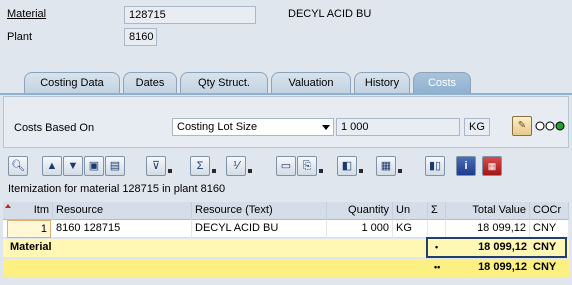 The width and height of the screenshot is (572, 285). What do you see at coordinates (437, 229) in the screenshot?
I see `cell-sigma` at bounding box center [437, 229].